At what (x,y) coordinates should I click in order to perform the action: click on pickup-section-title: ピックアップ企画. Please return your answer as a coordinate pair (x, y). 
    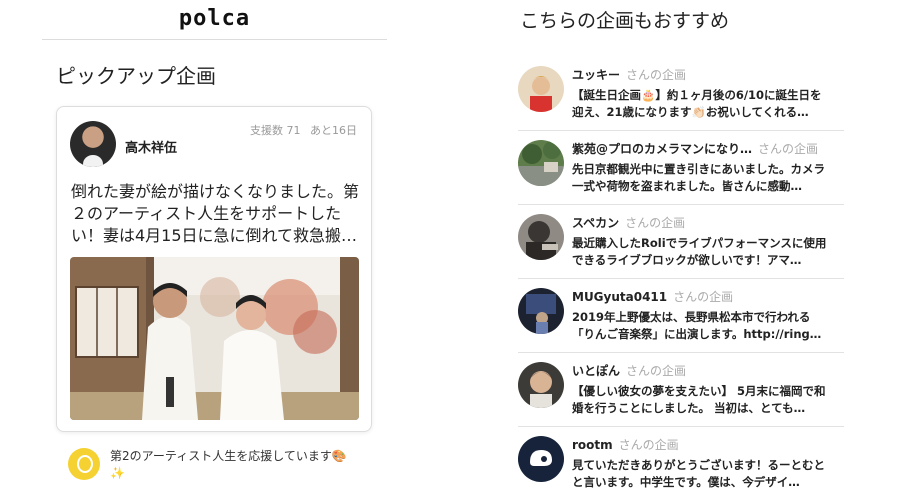
    Looking at the image, I should click on (136, 76).